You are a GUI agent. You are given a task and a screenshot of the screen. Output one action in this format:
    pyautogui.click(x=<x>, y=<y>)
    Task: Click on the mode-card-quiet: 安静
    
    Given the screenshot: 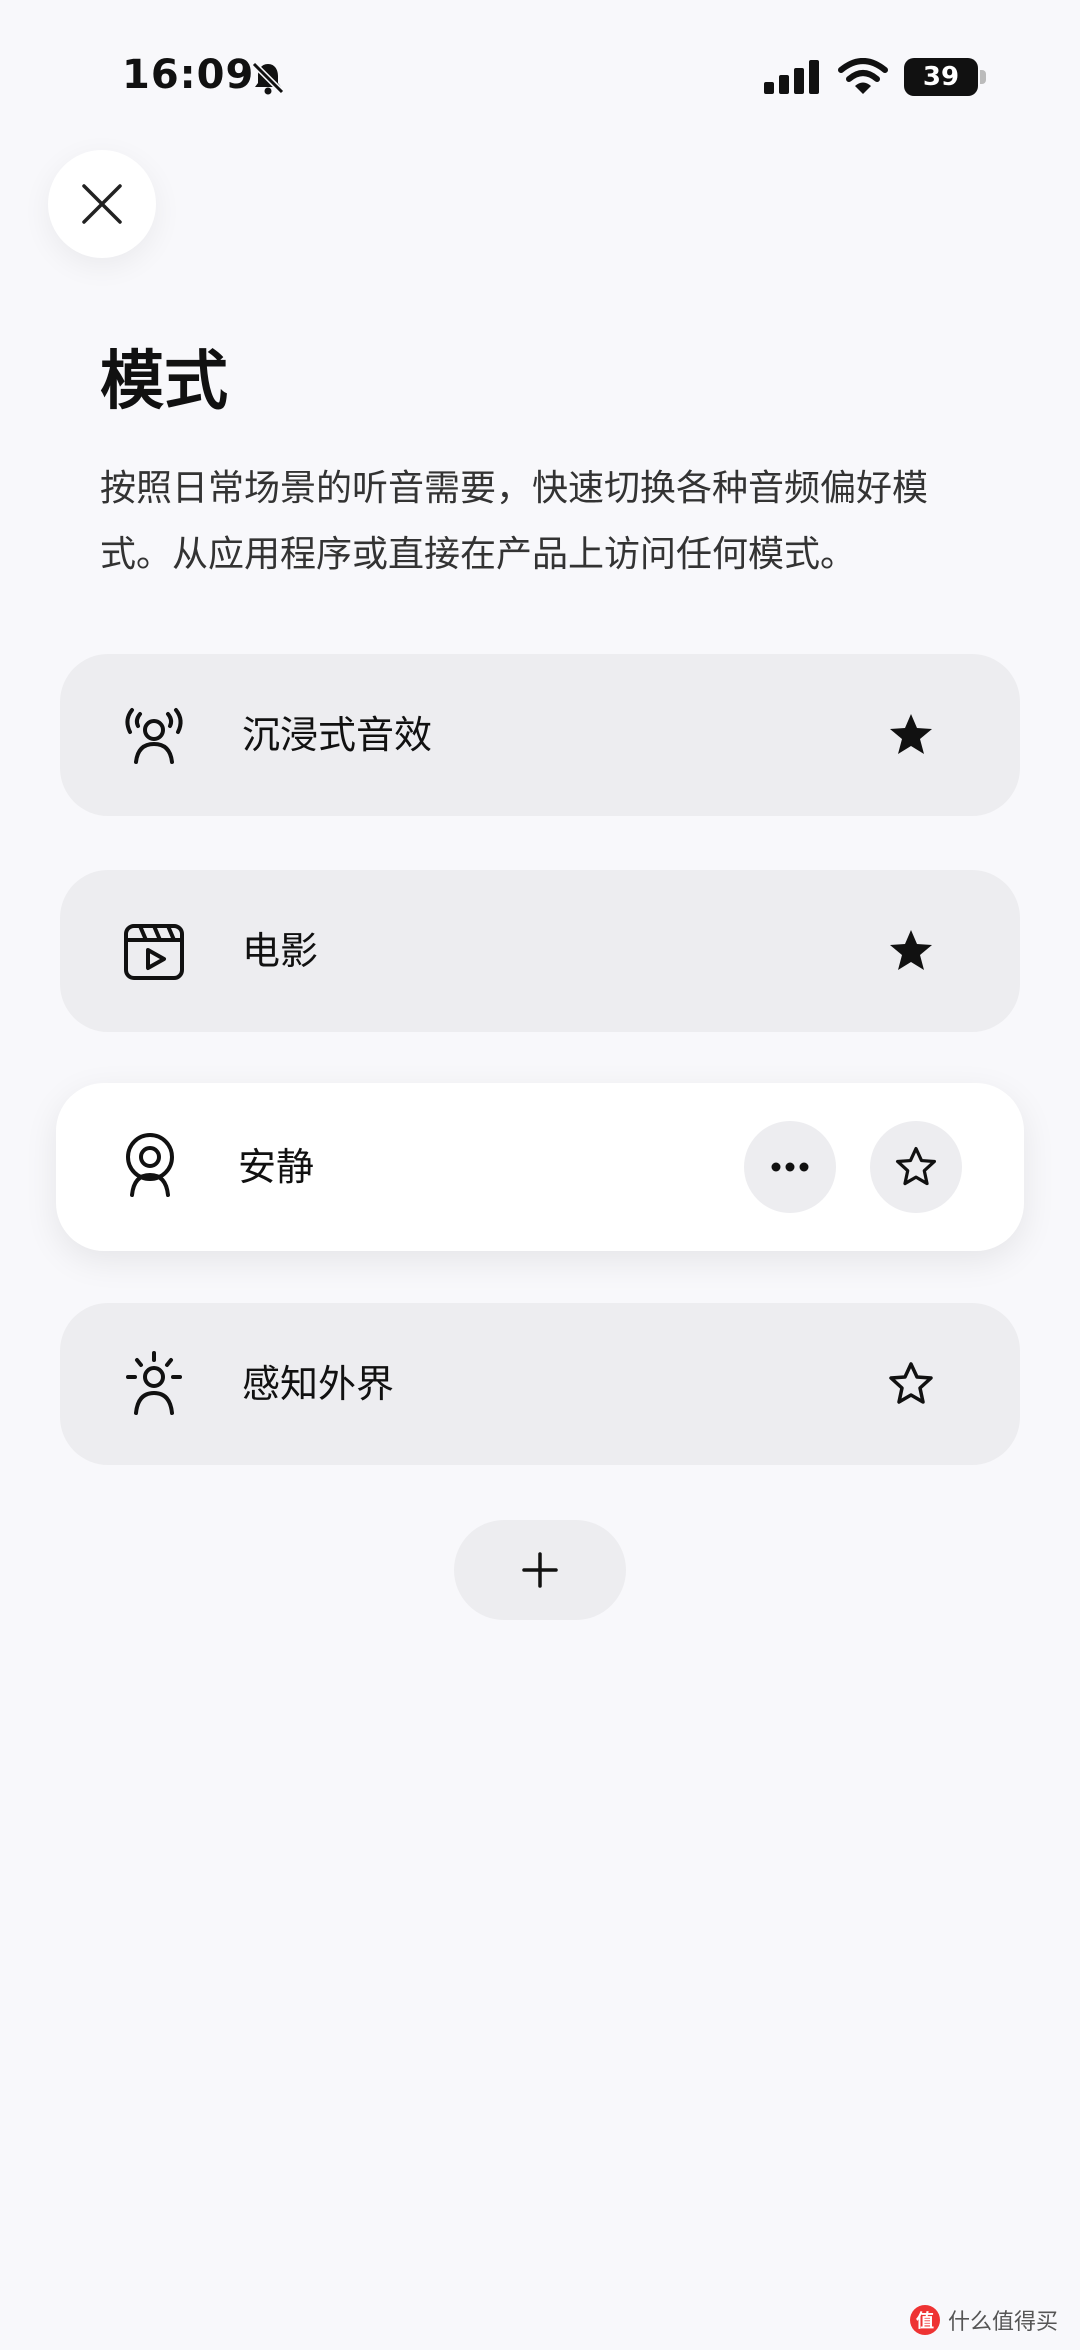 What is the action you would take?
    pyautogui.click(x=540, y=1167)
    